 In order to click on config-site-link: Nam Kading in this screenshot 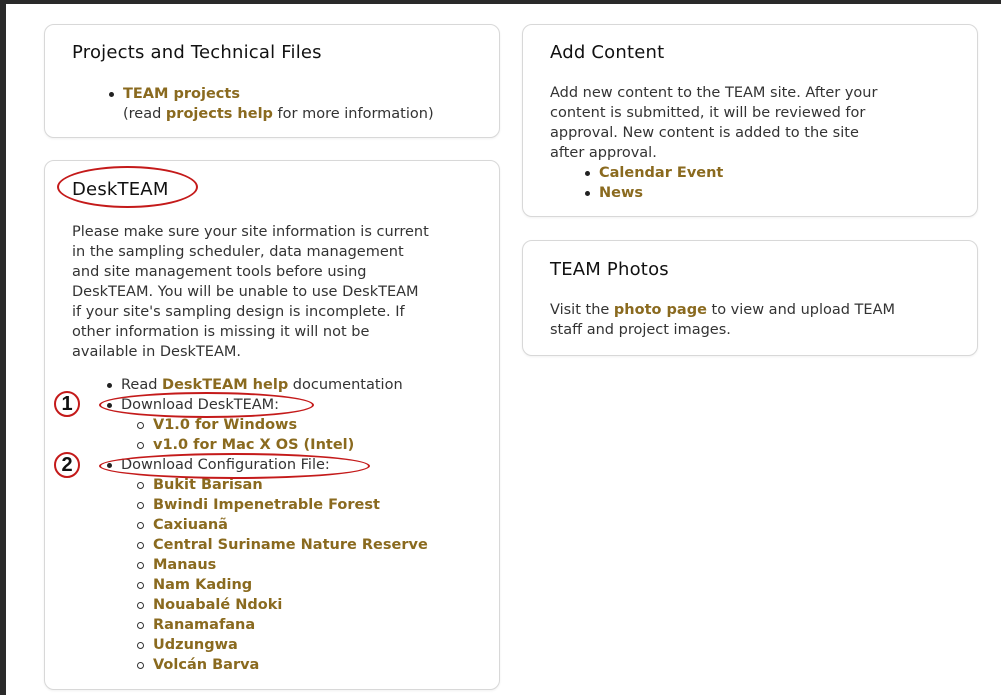, I will do `click(202, 585)`.